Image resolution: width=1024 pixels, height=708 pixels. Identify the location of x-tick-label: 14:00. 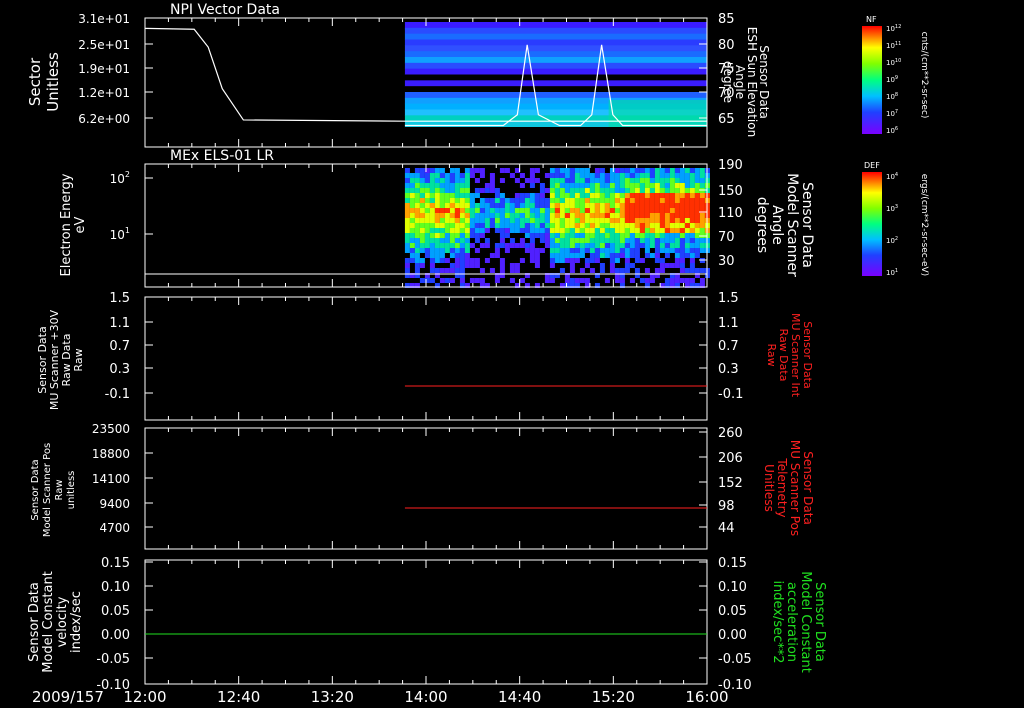
(425, 697).